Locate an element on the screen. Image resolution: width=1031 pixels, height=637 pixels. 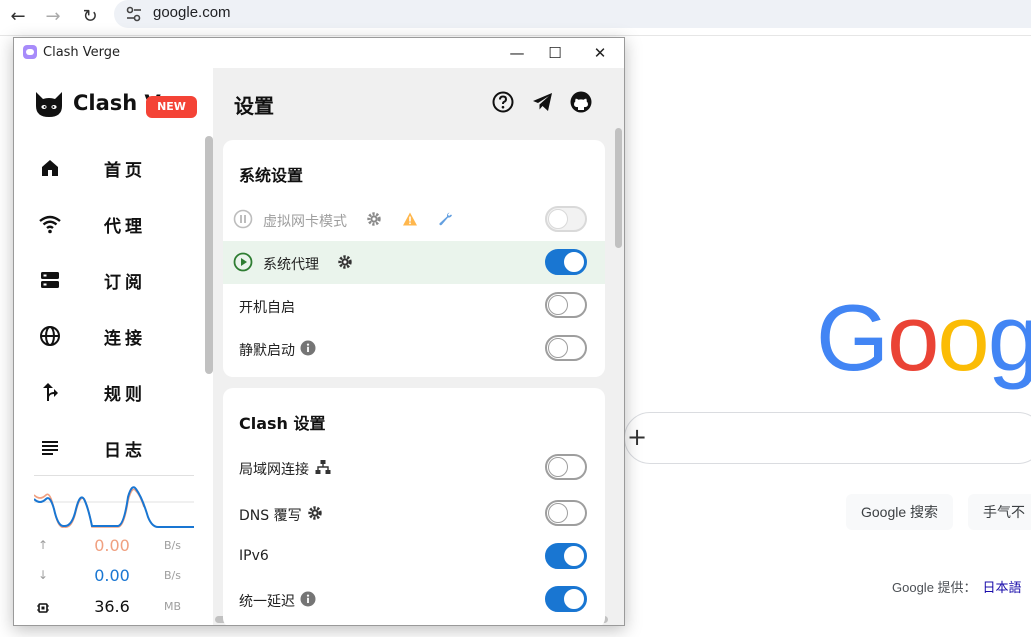
allow-lan-toggle is located at coordinates (566, 467).